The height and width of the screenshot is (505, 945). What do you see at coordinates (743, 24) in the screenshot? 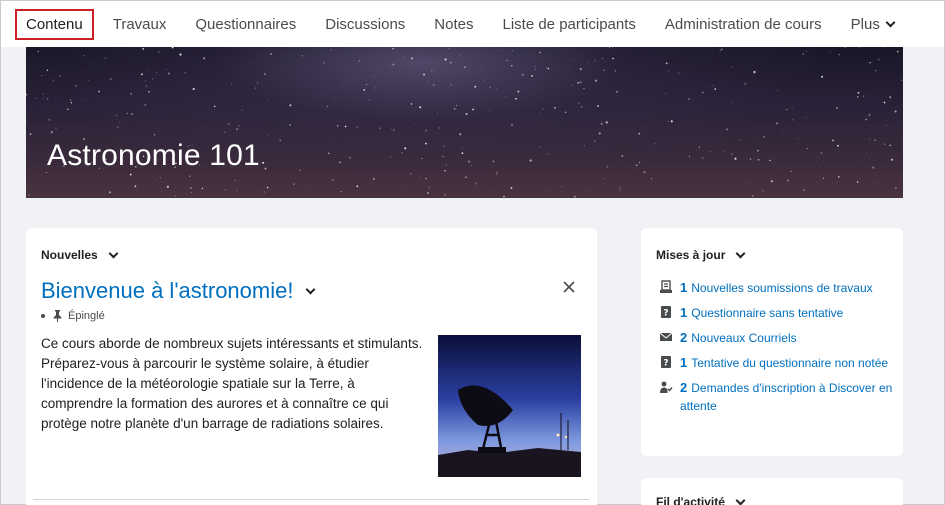
I see `nav-item-administration: Administration de cours` at bounding box center [743, 24].